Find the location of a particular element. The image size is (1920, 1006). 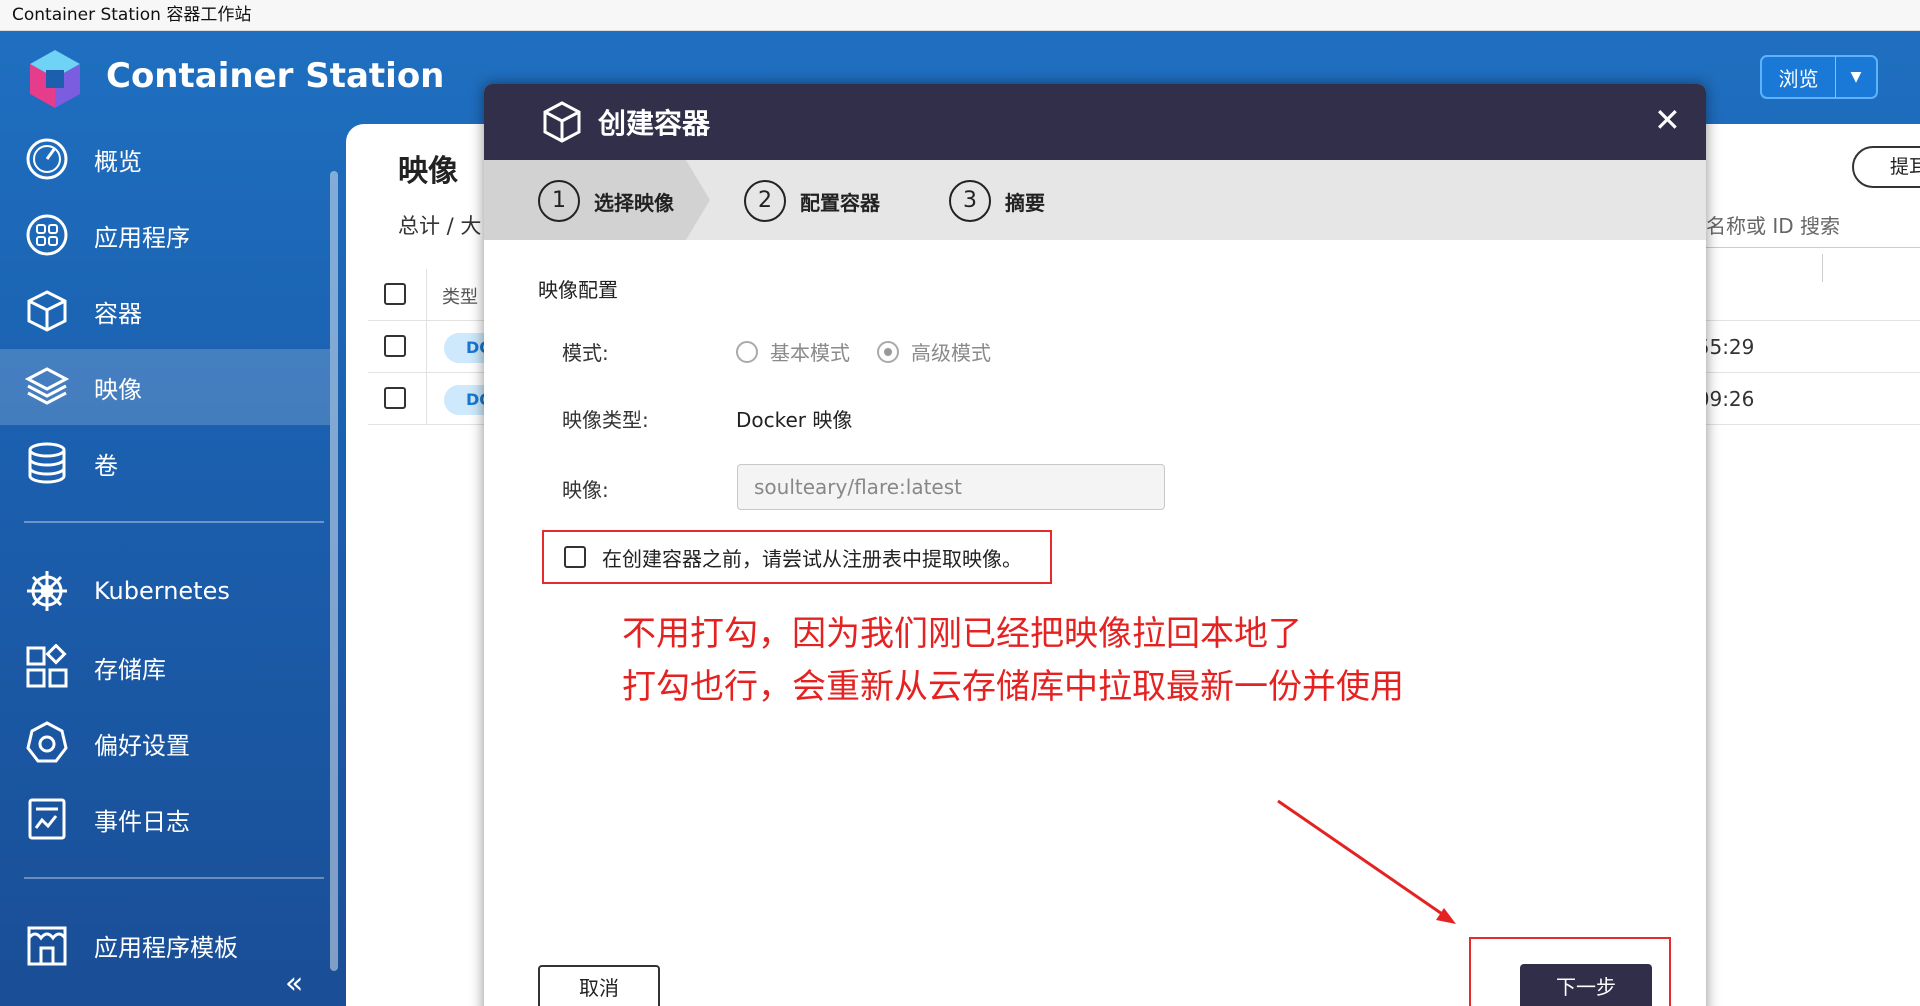

annotation-line: 不用打勾，因为我们刚已经把映像拉回本地了 is located at coordinates (962, 634).